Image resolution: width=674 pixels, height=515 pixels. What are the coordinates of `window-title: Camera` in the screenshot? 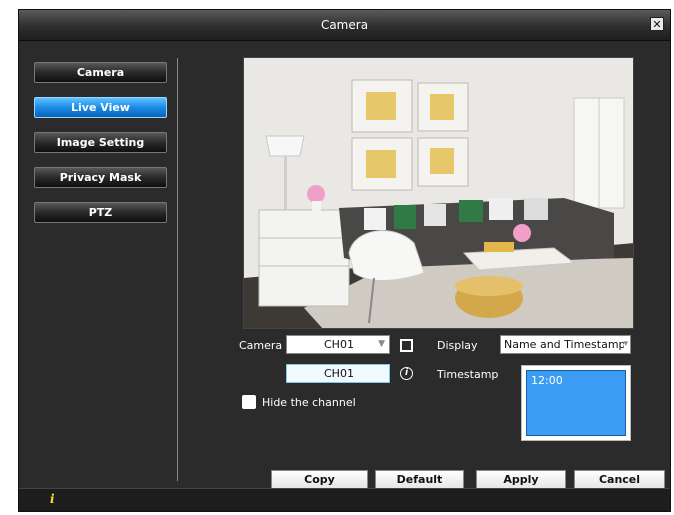 It's located at (344, 25).